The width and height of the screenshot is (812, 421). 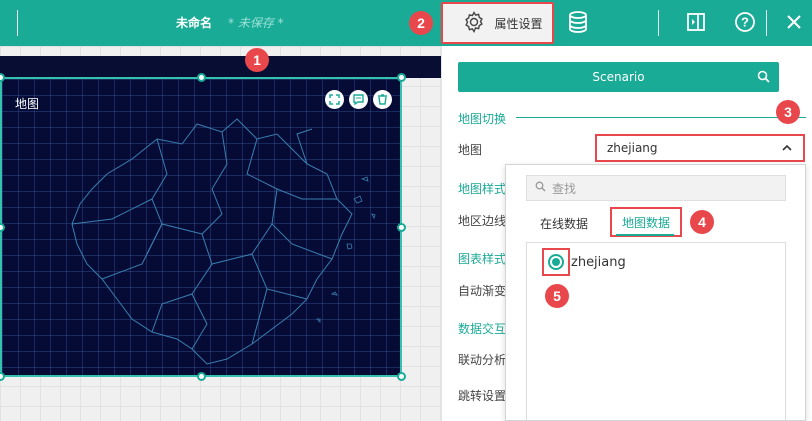 What do you see at coordinates (482, 329) in the screenshot?
I see `section-data-interaction: 数据交互` at bounding box center [482, 329].